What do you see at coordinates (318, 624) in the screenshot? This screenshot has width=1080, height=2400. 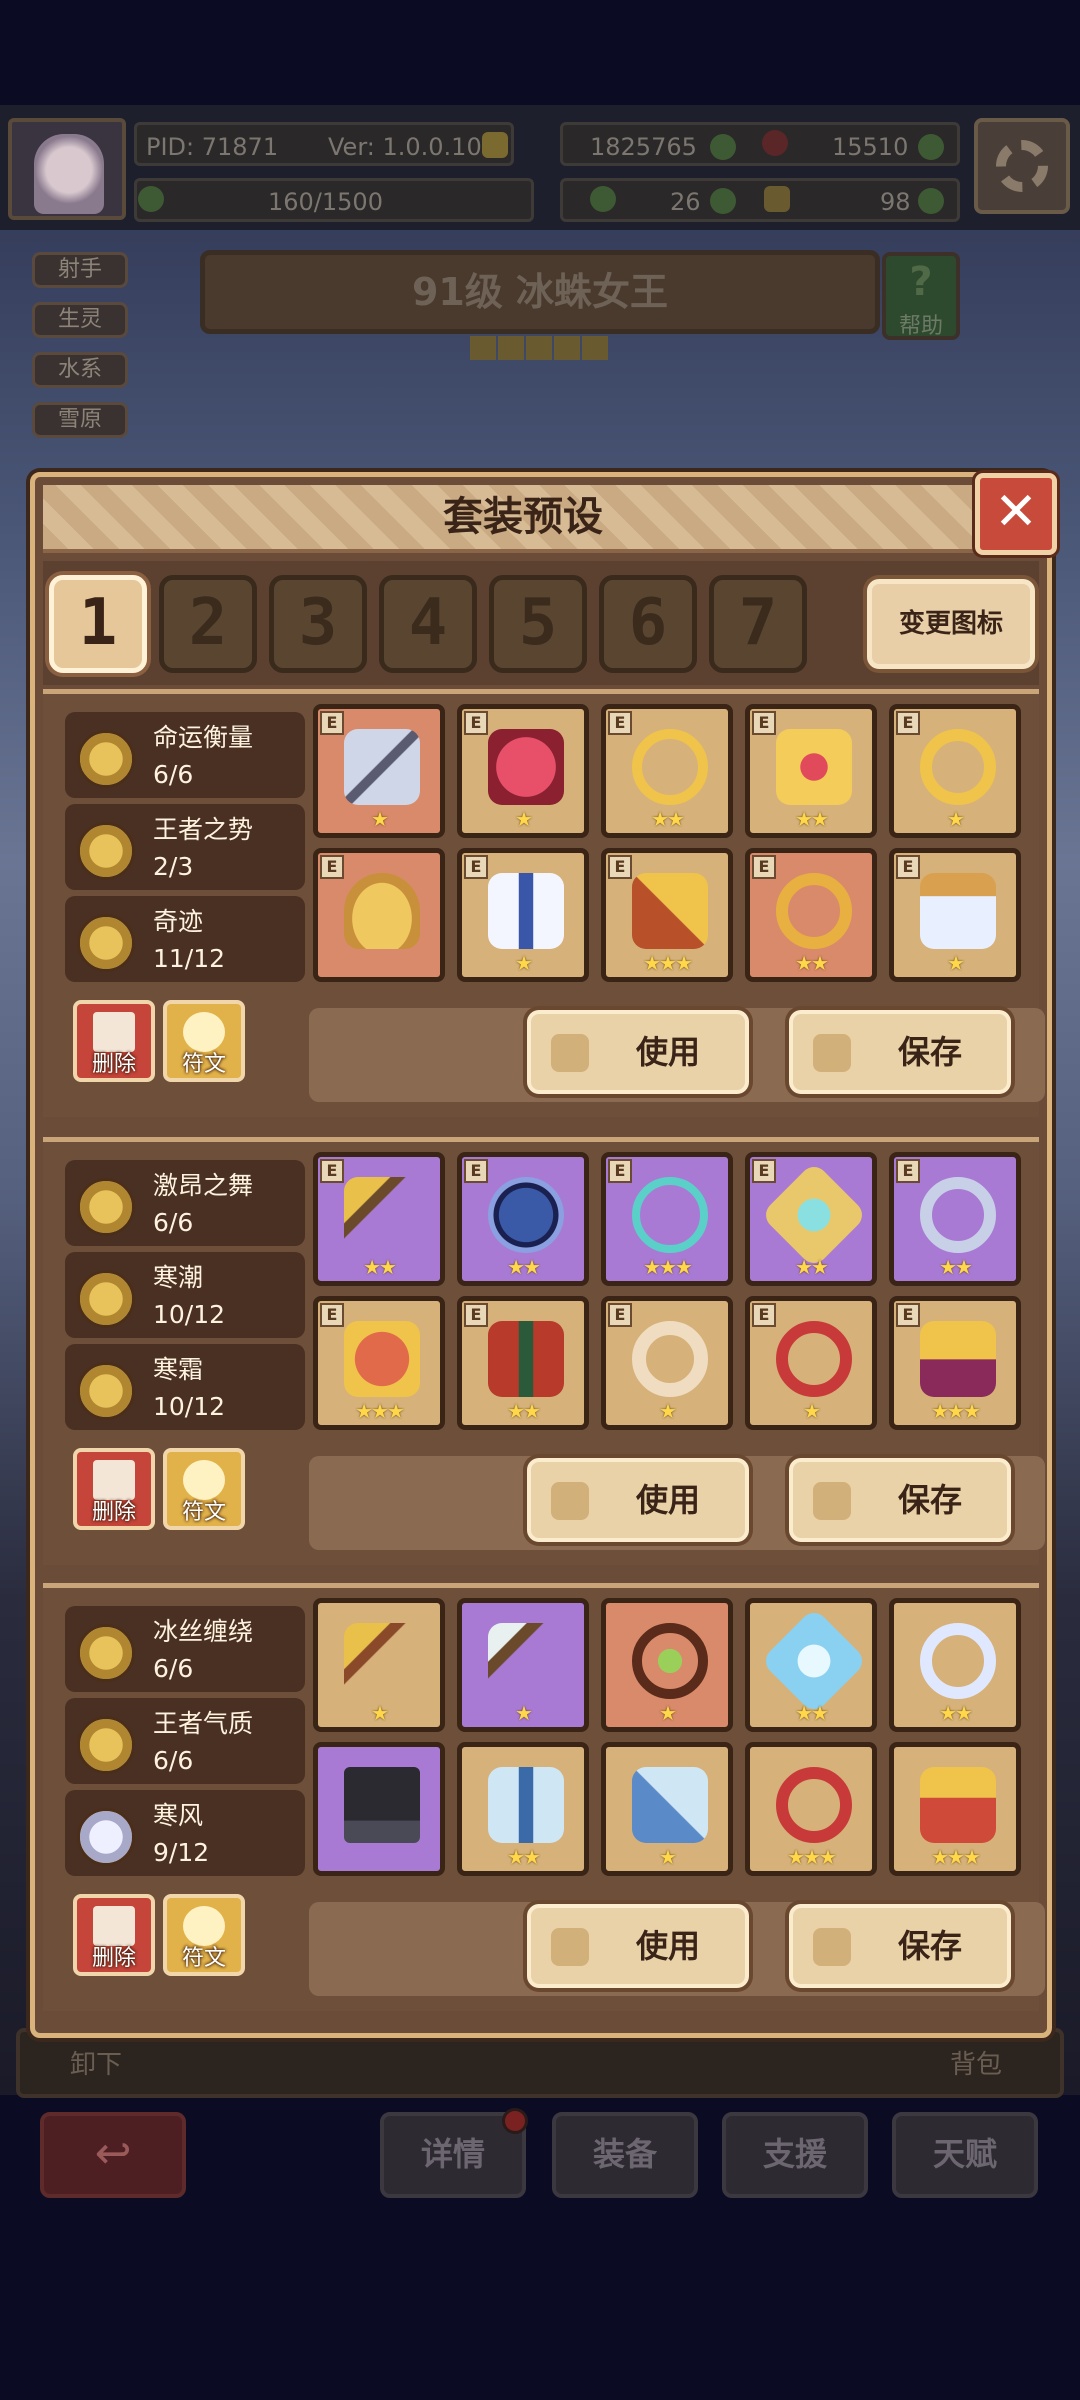 I see `tab-3: 3` at bounding box center [318, 624].